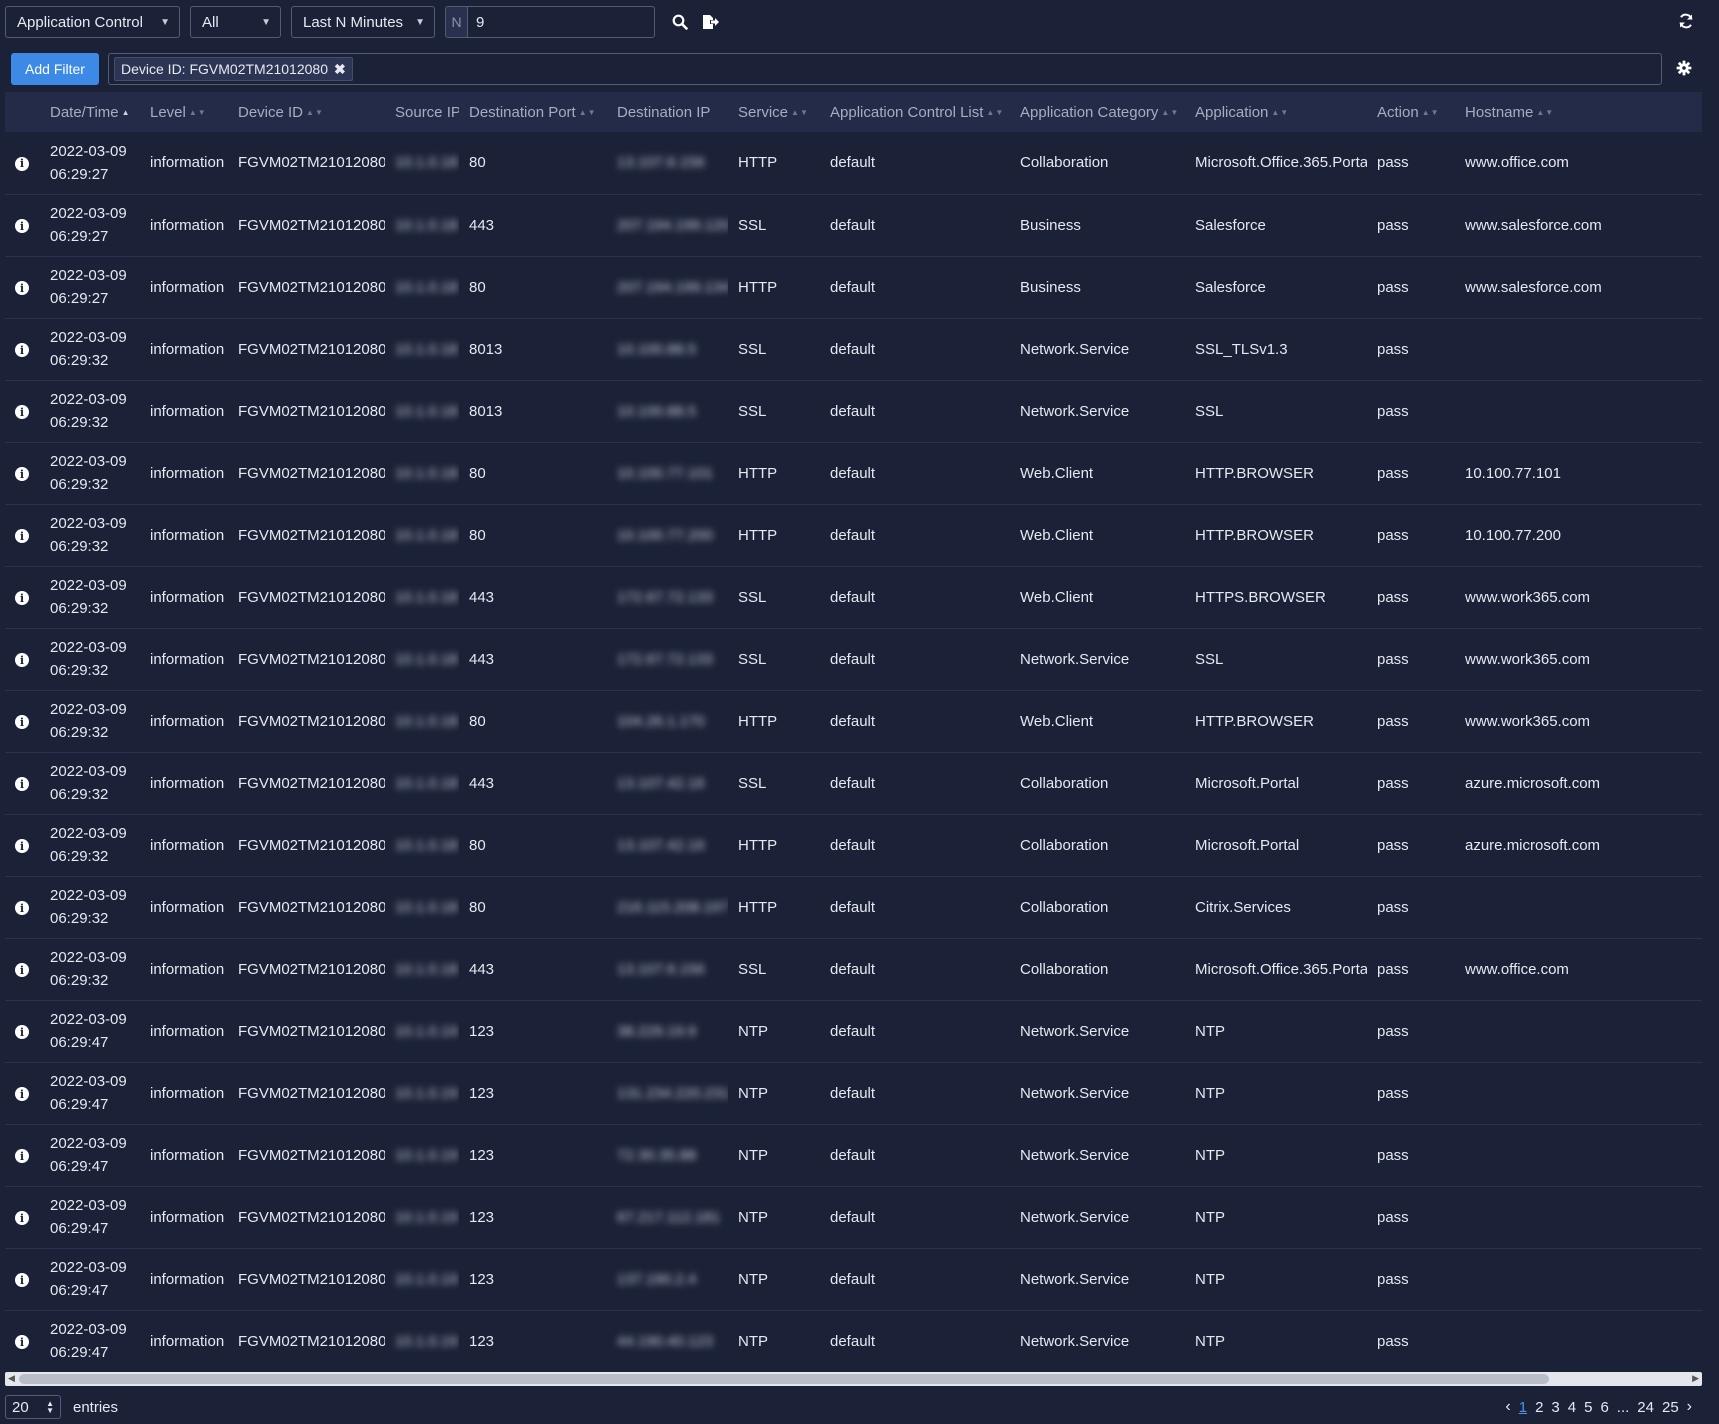  What do you see at coordinates (55, 69) in the screenshot?
I see `add-filter-button: Add Filter` at bounding box center [55, 69].